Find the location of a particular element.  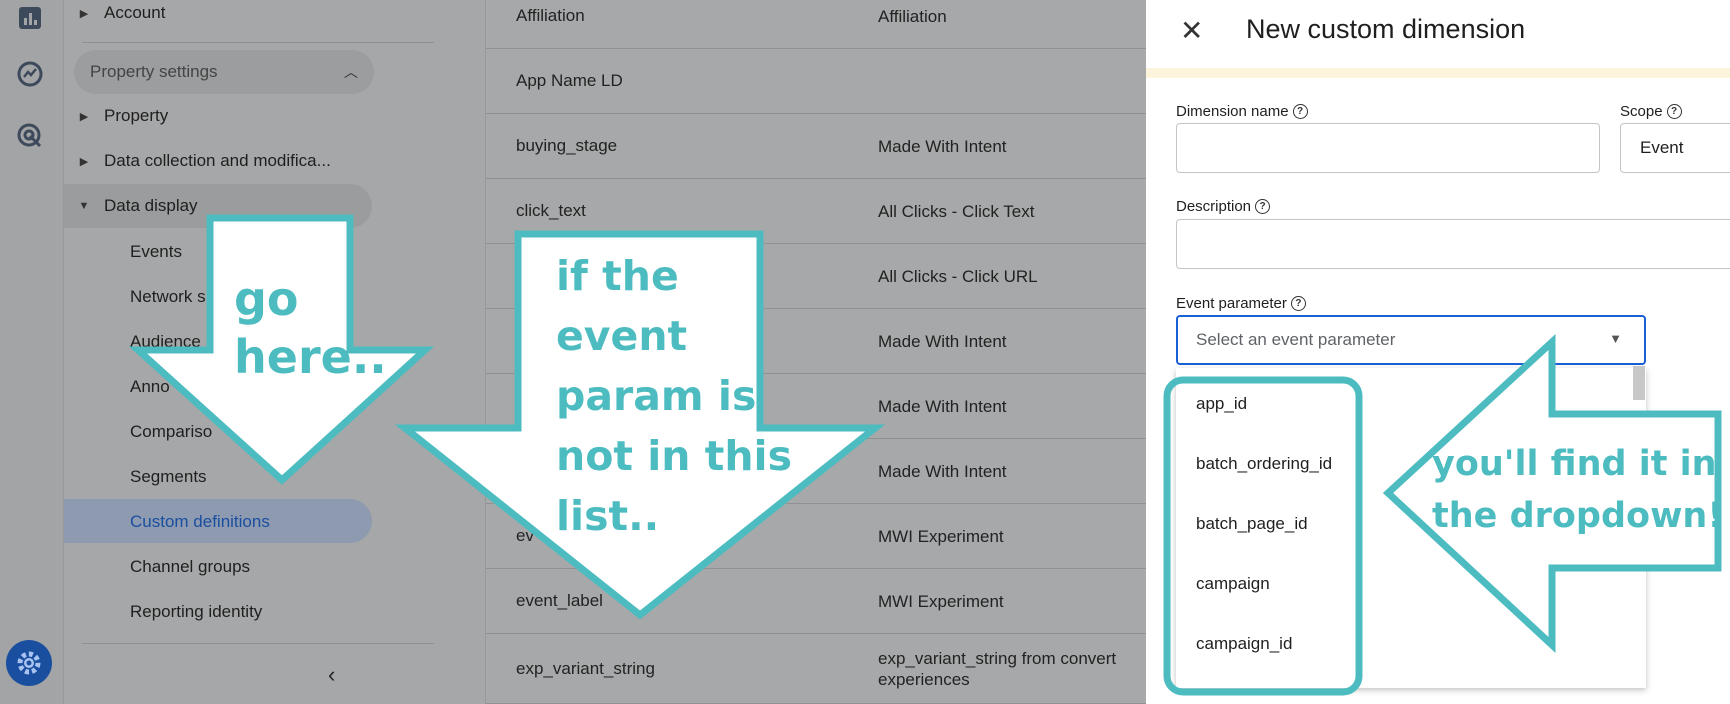

annotation-line: event is located at coordinates (622, 336).